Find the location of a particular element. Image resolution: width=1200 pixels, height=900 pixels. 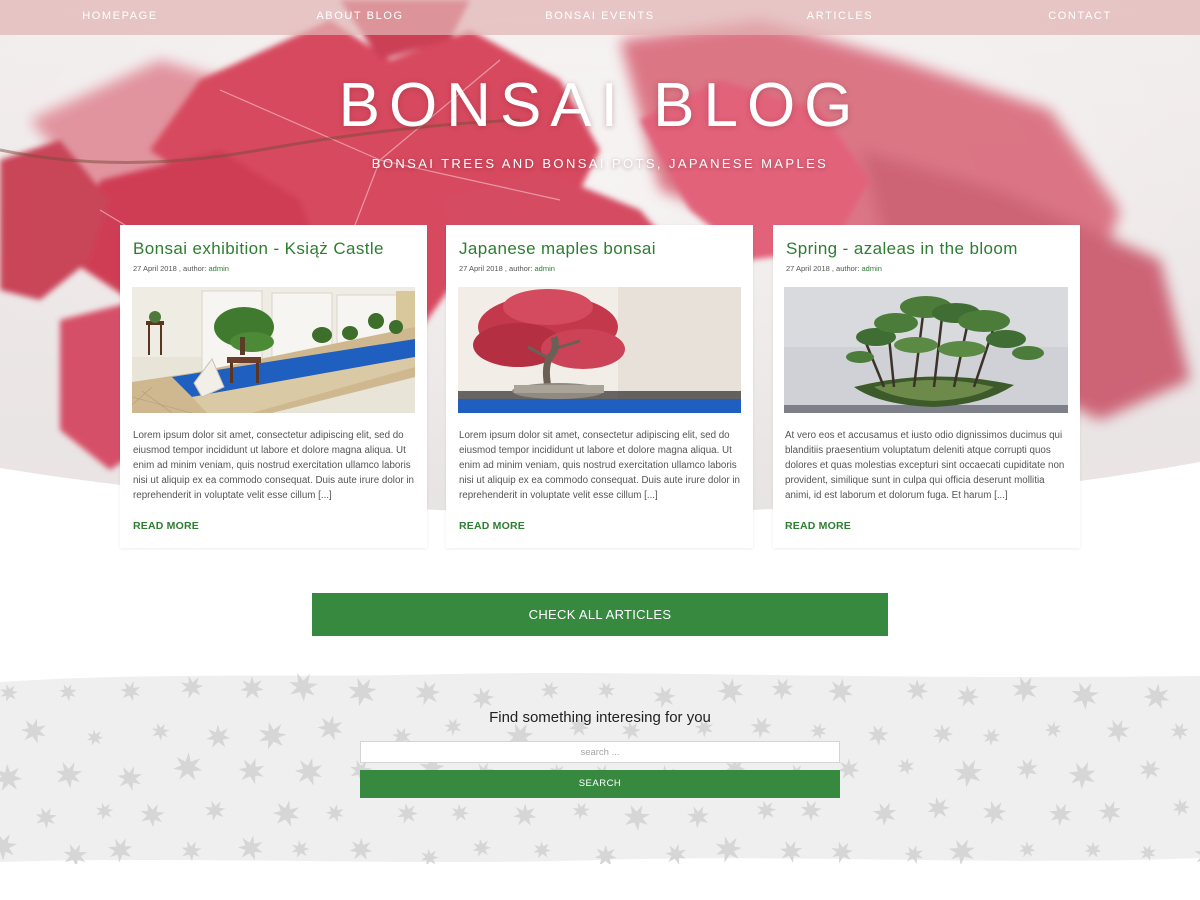

post-title: Japanese maples bonsai is located at coordinates (557, 249).